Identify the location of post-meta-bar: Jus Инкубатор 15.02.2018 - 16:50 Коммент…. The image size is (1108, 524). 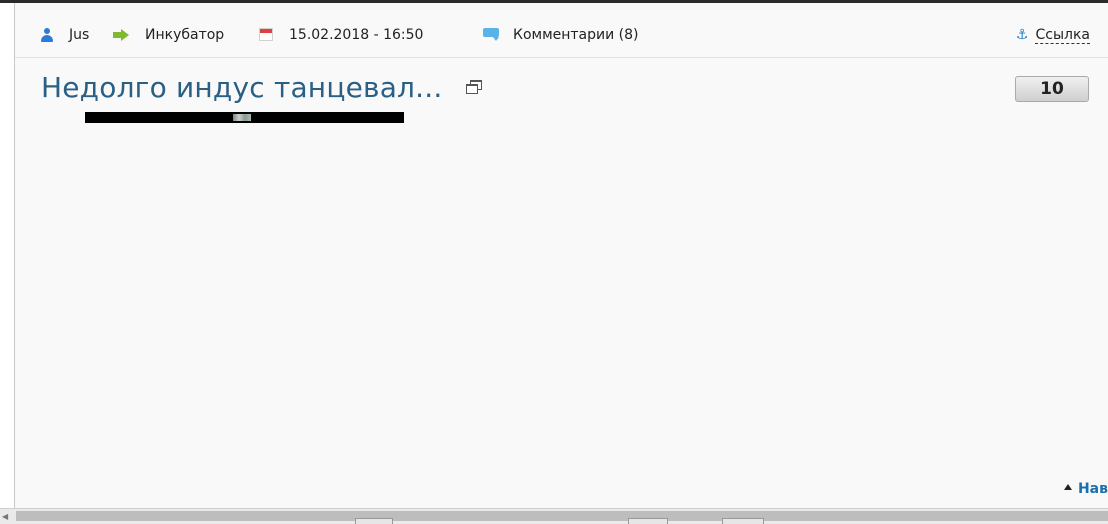
(561, 30).